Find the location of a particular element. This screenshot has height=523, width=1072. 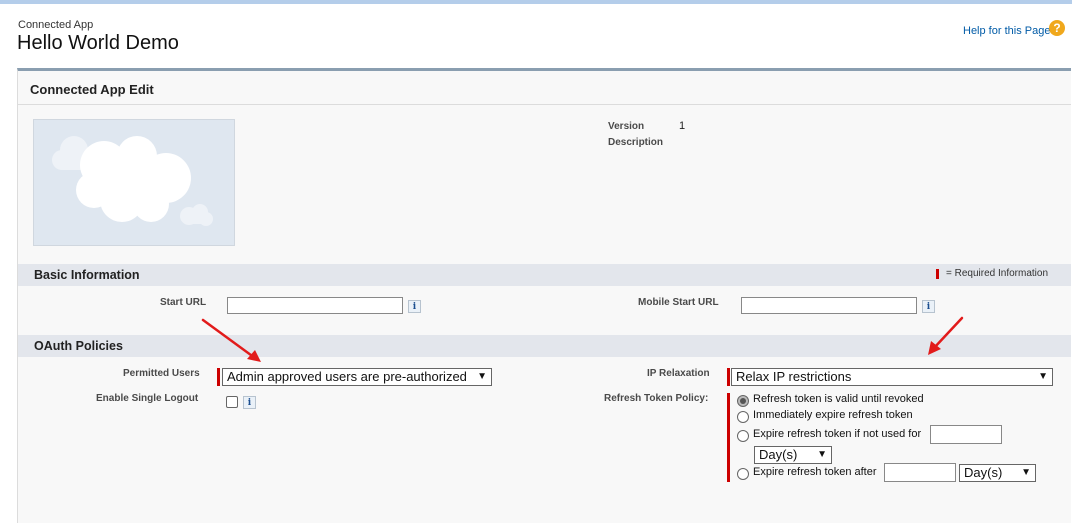

refresh-option-expire-if-not-used-radio is located at coordinates (743, 436).